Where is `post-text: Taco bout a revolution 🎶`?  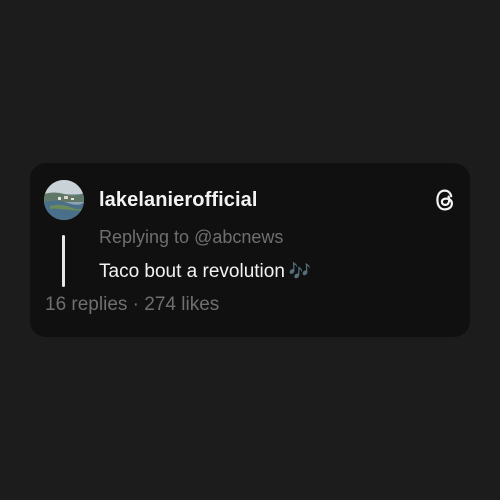 post-text: Taco bout a revolution 🎶 is located at coordinates (205, 272).